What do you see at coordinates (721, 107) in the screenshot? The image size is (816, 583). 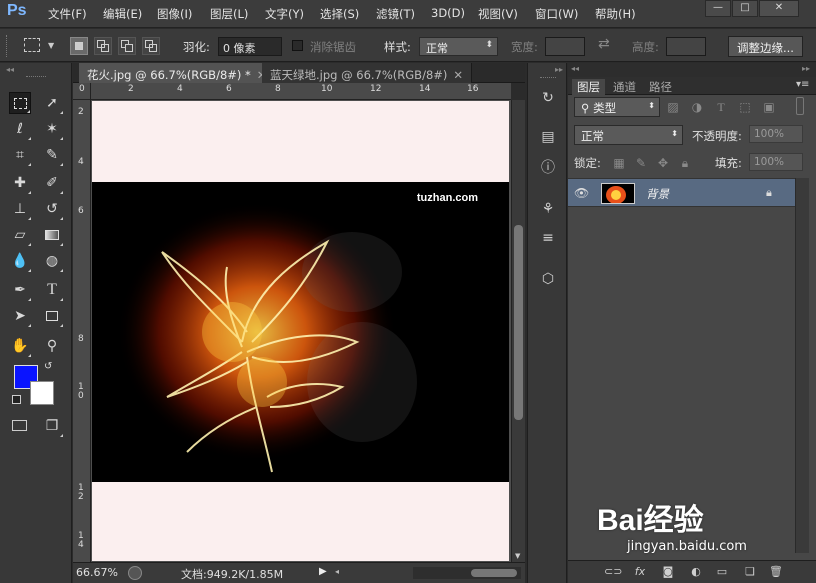 I see `filter-type-icon: T` at bounding box center [721, 107].